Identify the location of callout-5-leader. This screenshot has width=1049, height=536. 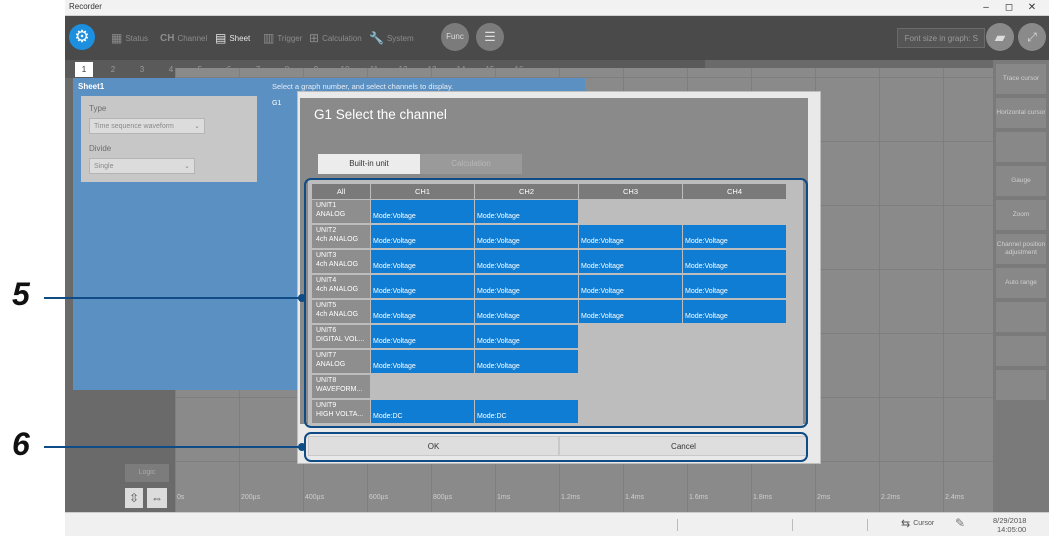
(173, 298).